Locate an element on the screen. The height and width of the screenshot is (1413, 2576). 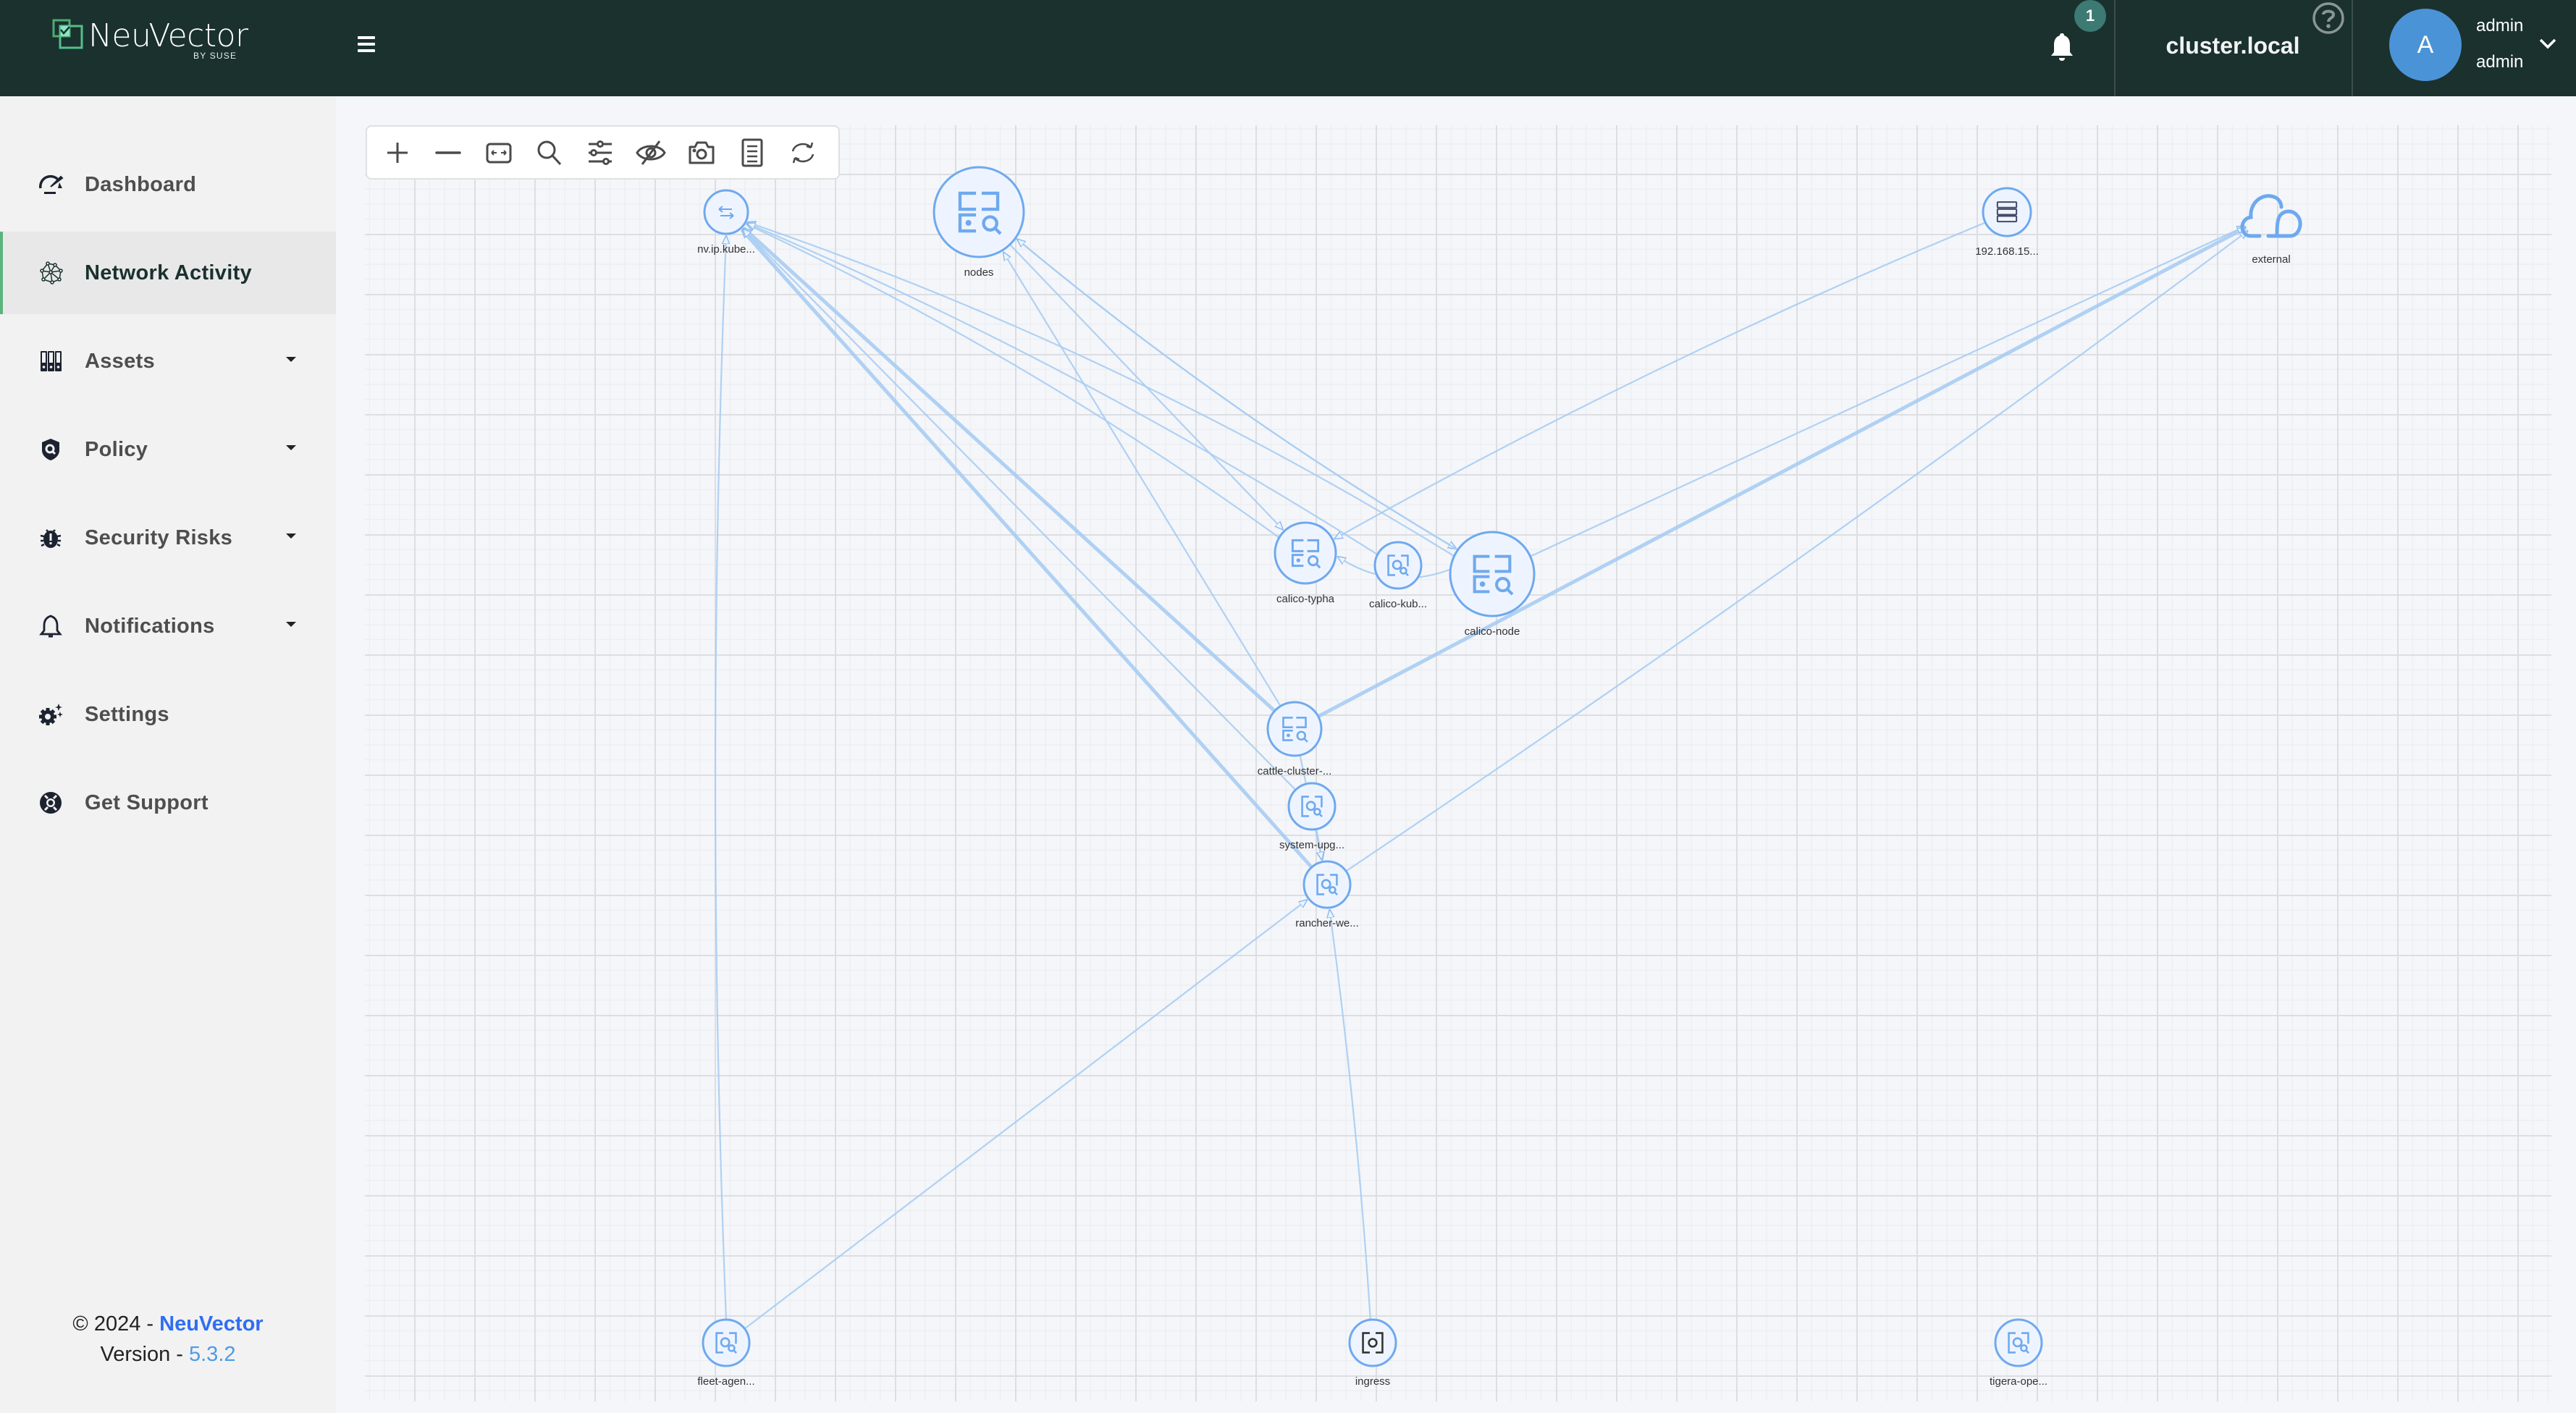
filter-button is located at coordinates (600, 153).